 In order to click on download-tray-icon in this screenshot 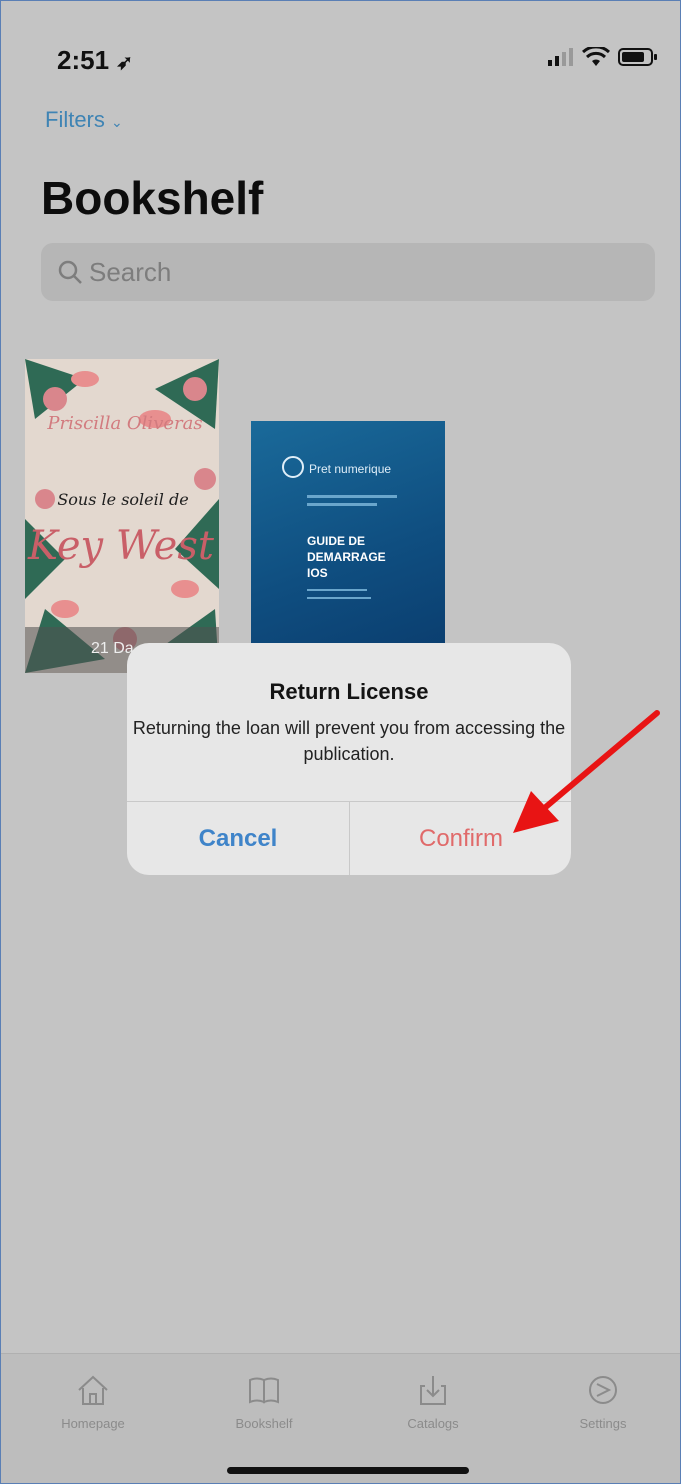, I will do `click(433, 1390)`.